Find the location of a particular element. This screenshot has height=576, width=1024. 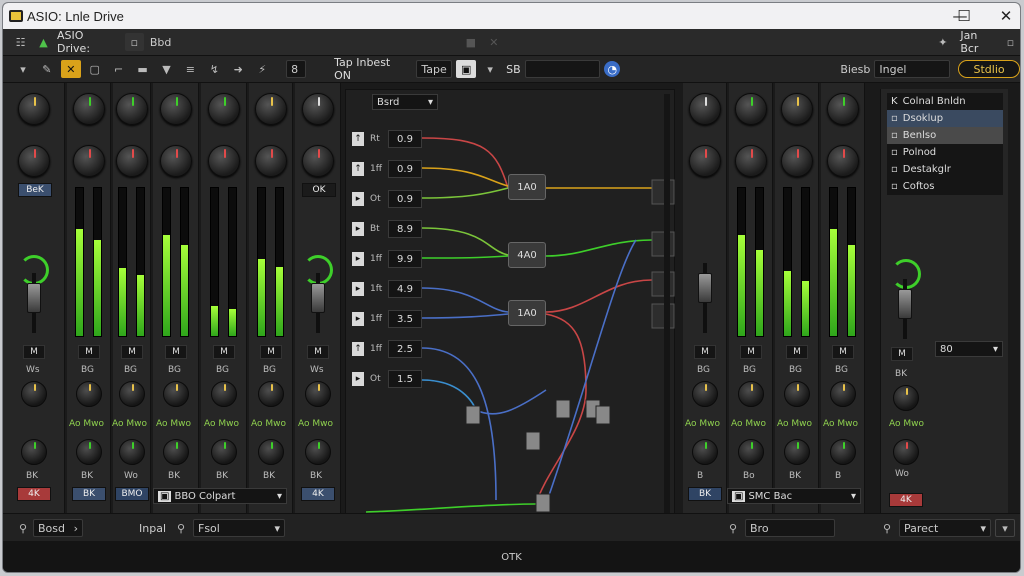

brush-icon: ⚡ is located at coordinates (262, 69).